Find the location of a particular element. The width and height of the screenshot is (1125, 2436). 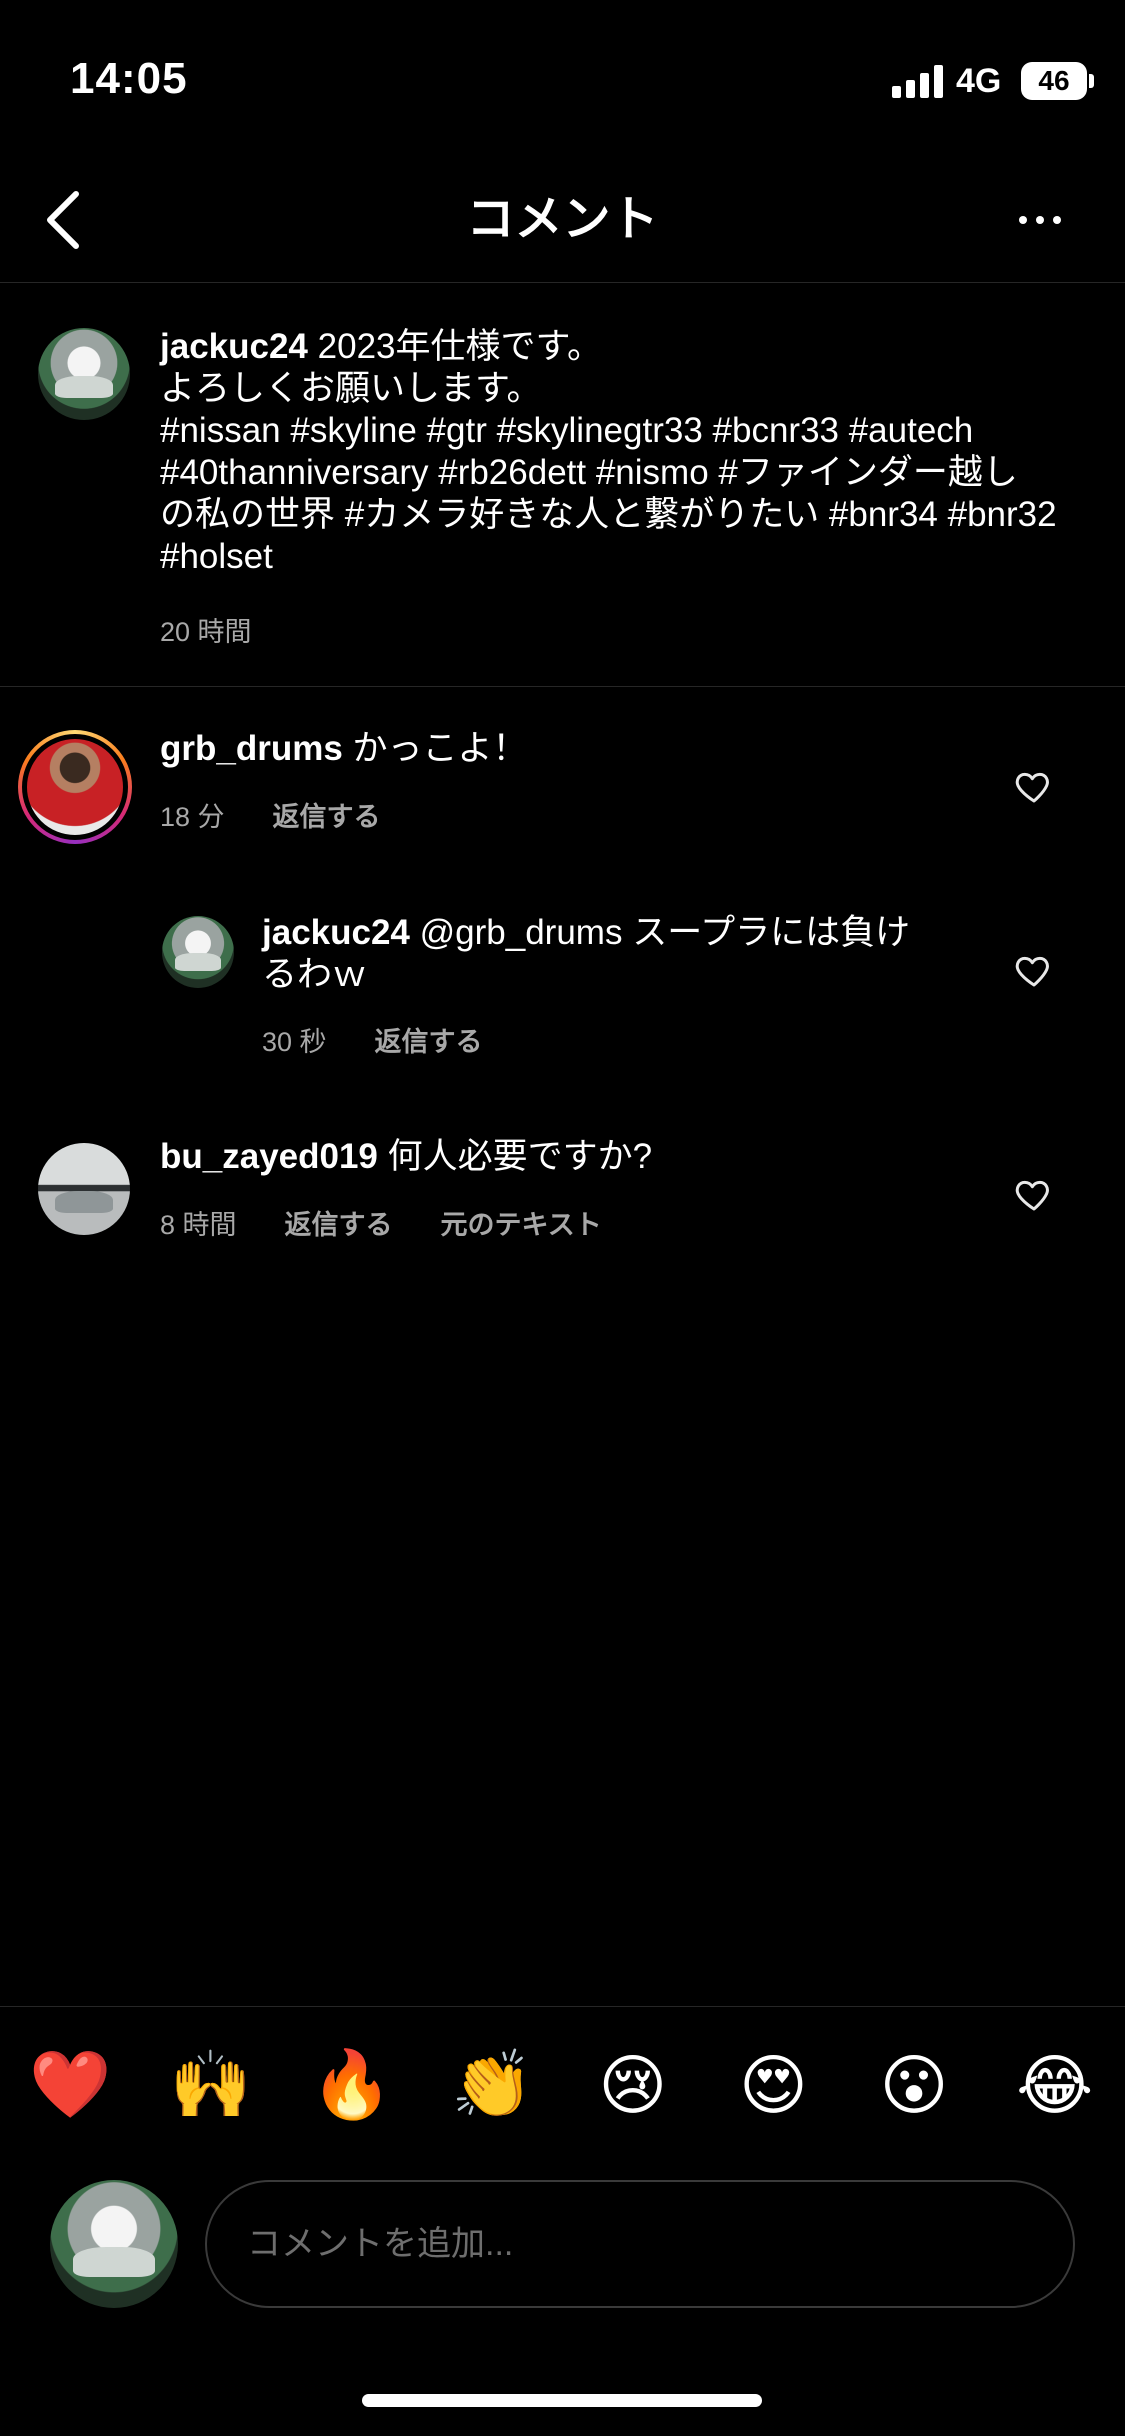

composer-divider is located at coordinates (562, 2006).